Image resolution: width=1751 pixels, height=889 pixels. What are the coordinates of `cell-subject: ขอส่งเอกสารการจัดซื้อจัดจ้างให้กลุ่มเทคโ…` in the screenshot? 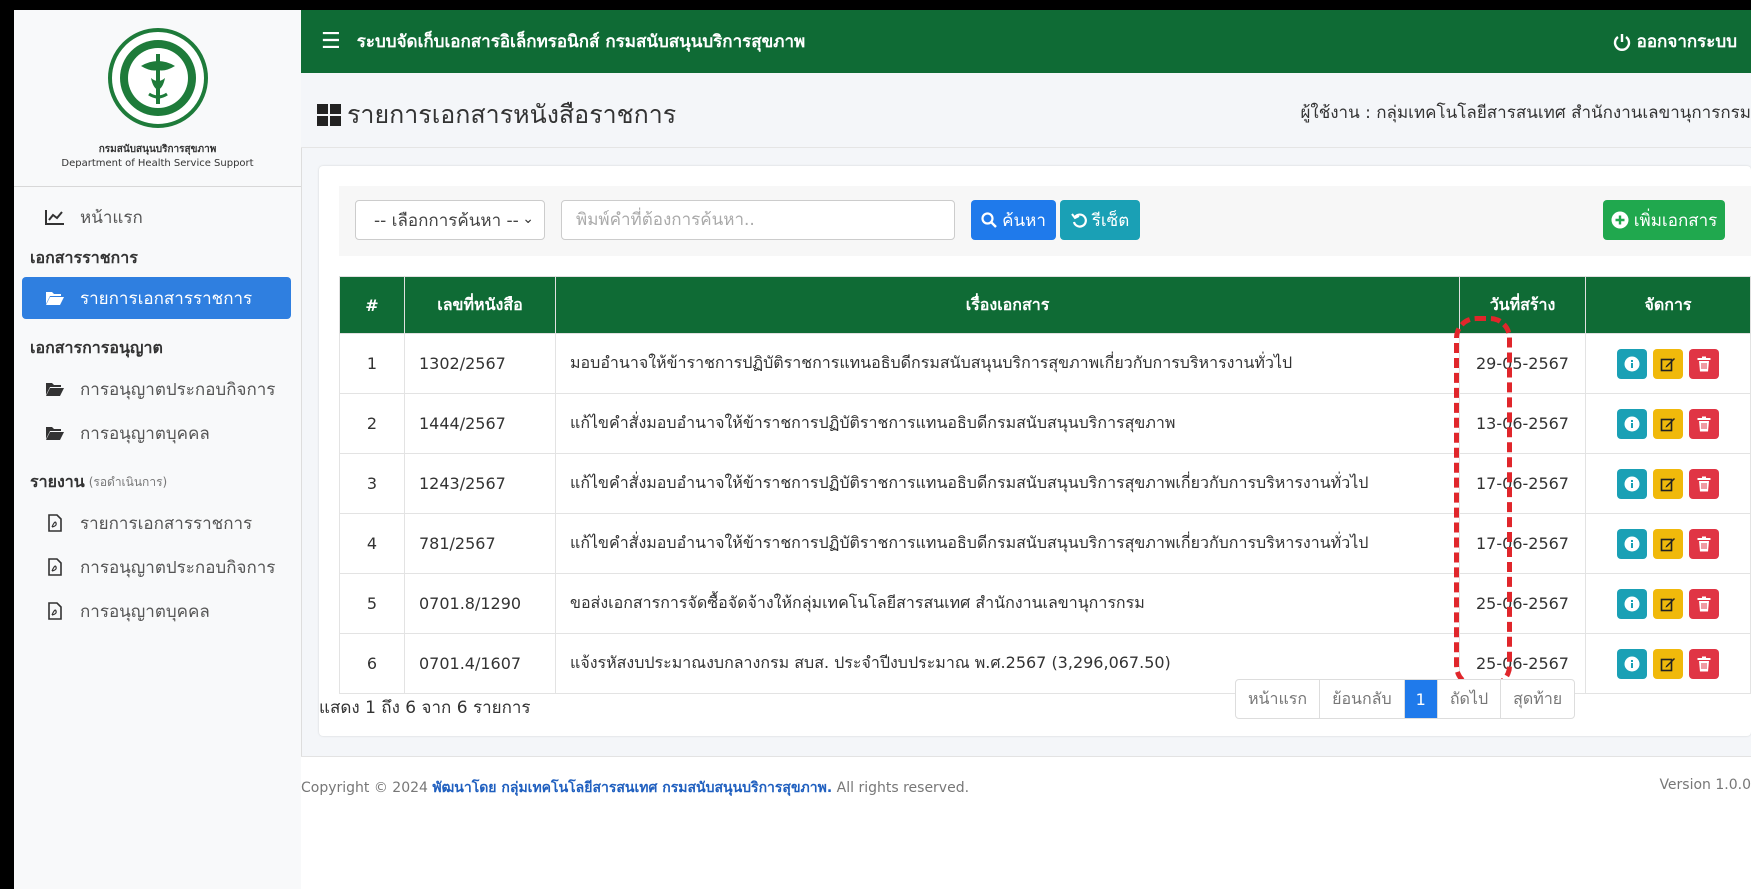 It's located at (1007, 603).